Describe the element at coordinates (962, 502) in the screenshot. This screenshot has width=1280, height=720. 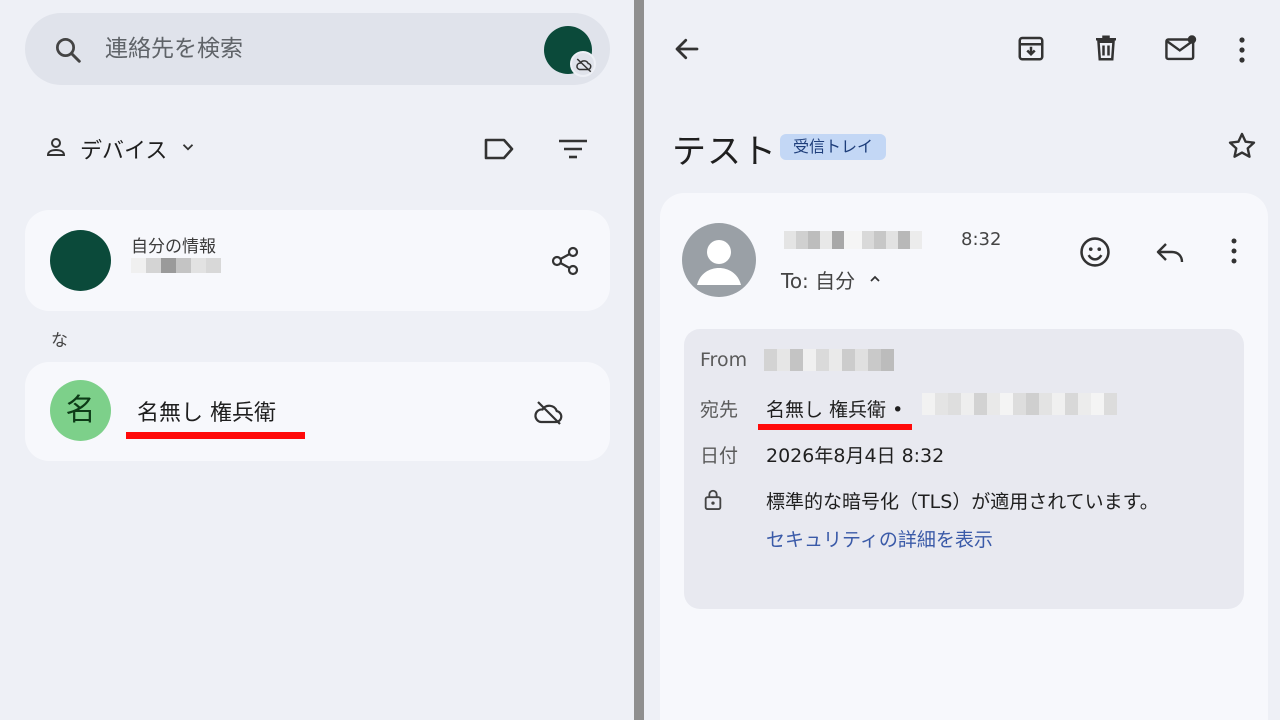
I see `encryption-text: 標準的な暗号化（TLS）が適用されています。` at that location.